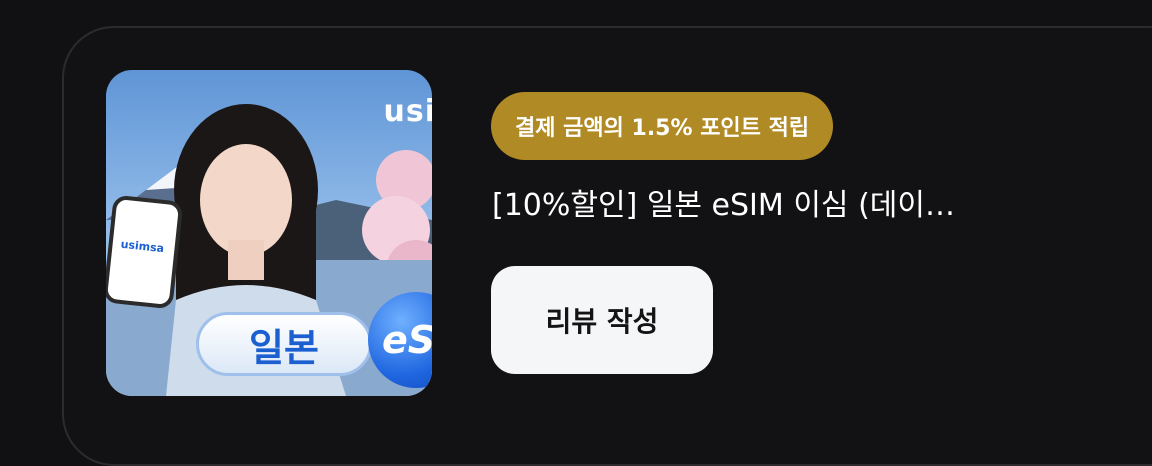 The width and height of the screenshot is (1152, 466). What do you see at coordinates (602, 320) in the screenshot?
I see `write-review-button: 리뷰 작성` at bounding box center [602, 320].